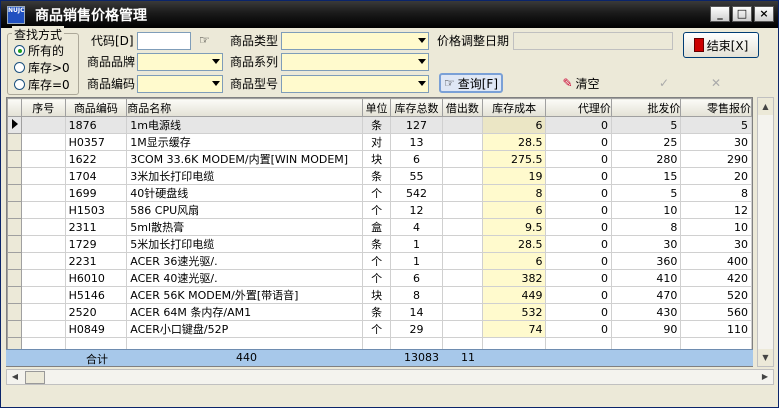 The width and height of the screenshot is (779, 408). I want to click on header-col: 代理价, so click(578, 107).